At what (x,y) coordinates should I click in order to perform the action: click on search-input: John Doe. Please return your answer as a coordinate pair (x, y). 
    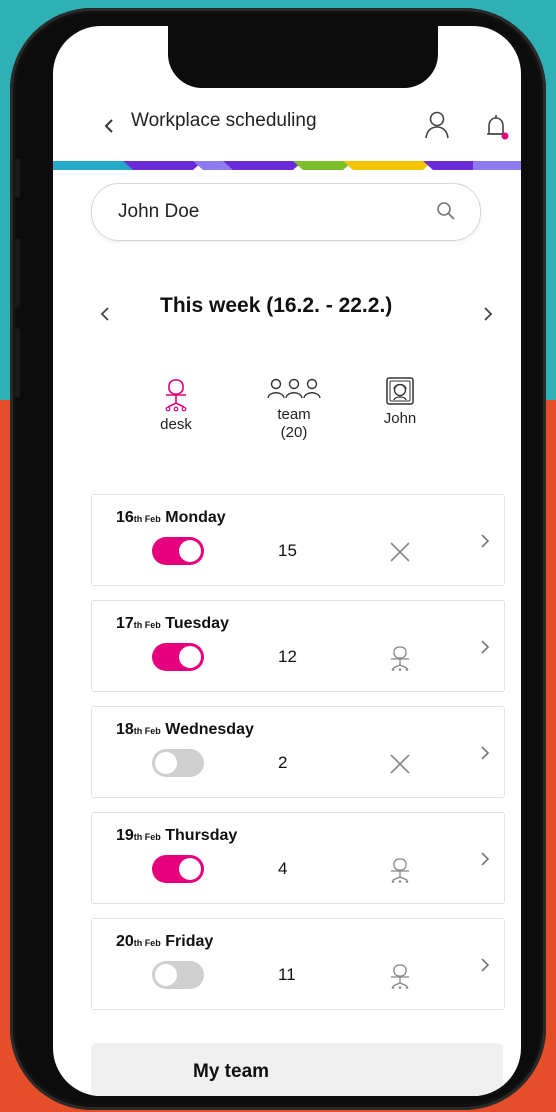
    Looking at the image, I should click on (158, 212).